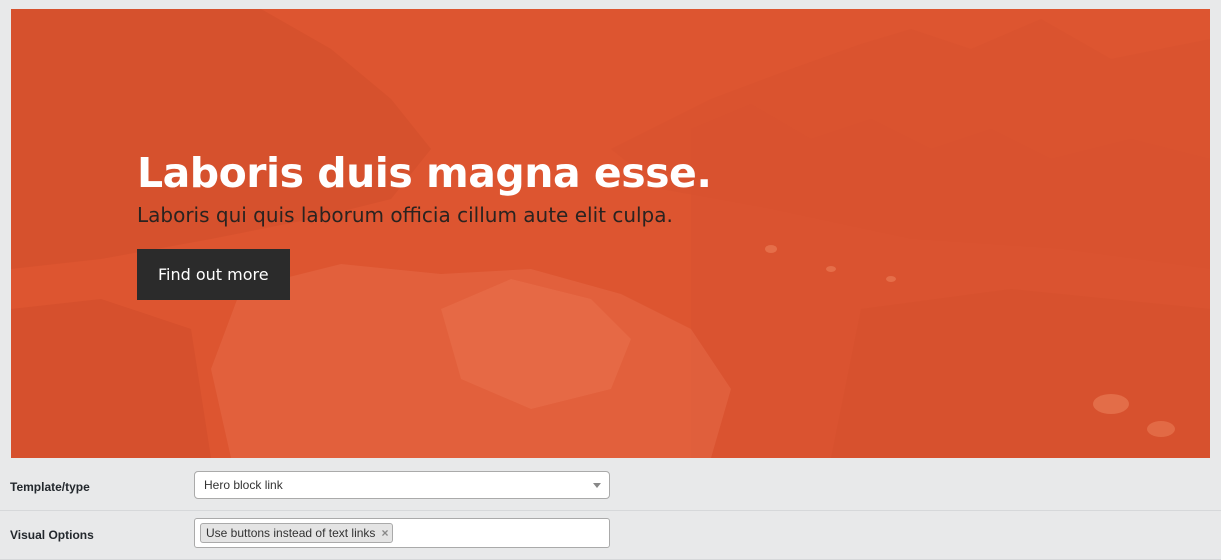 The image size is (1221, 560). Describe the element at coordinates (424, 173) in the screenshot. I see `hero-title: Laboris duis magna esse.` at that location.